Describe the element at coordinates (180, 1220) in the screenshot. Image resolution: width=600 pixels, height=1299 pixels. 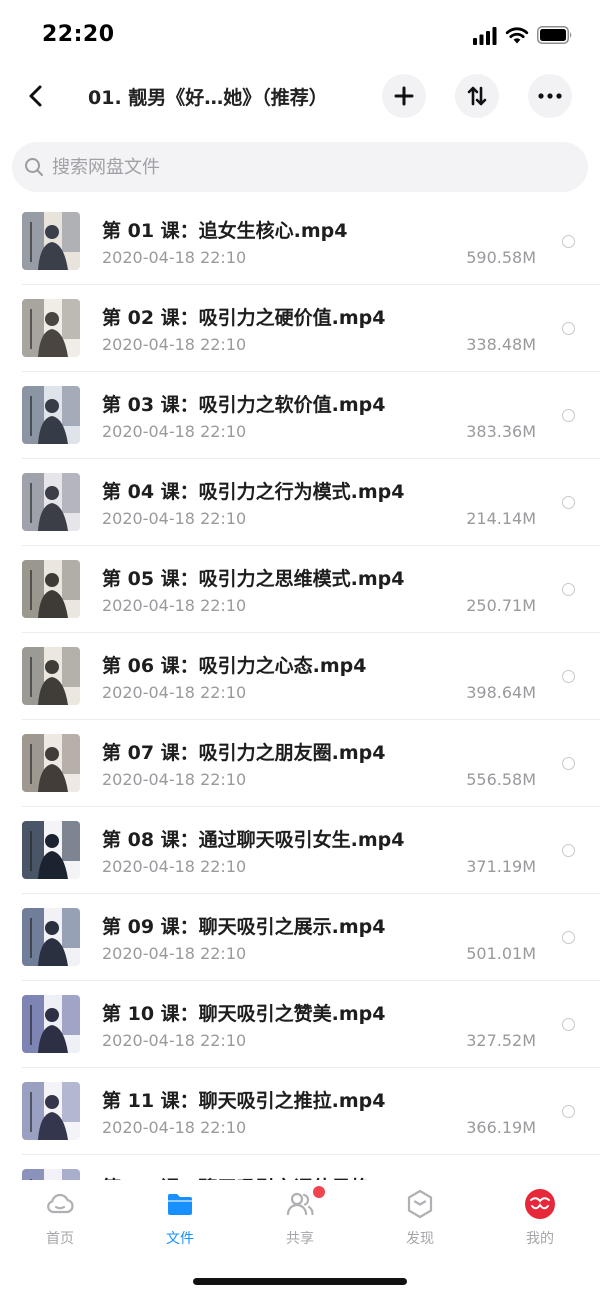
I see `tab-files: 文件` at that location.